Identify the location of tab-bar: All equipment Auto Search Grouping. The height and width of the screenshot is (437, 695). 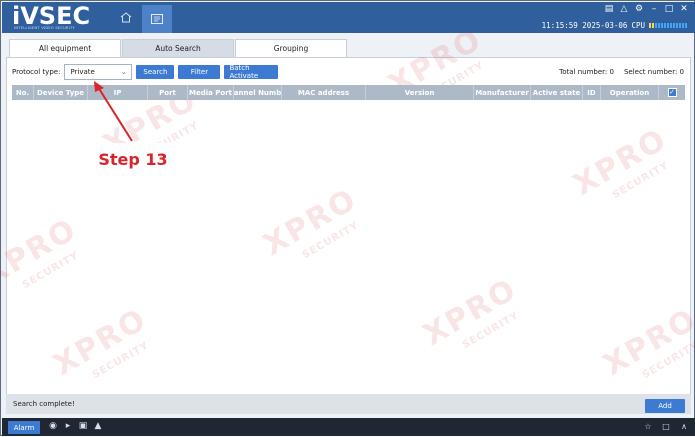
(178, 48).